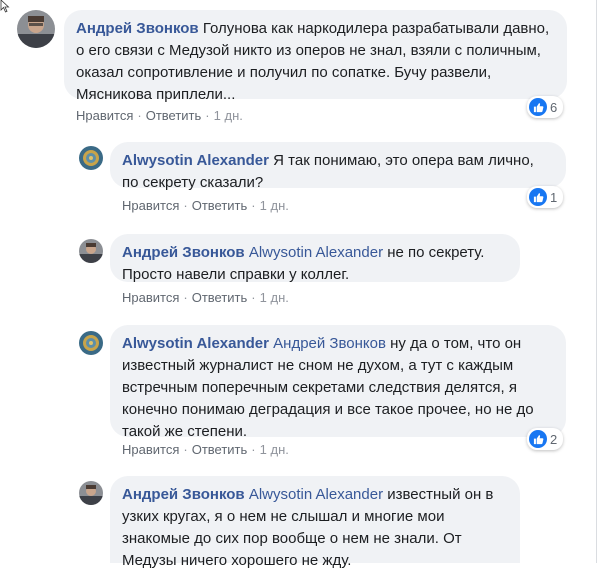 Image resolution: width=600 pixels, height=572 pixels. What do you see at coordinates (554, 439) in the screenshot?
I see `reaction-number: 2` at bounding box center [554, 439].